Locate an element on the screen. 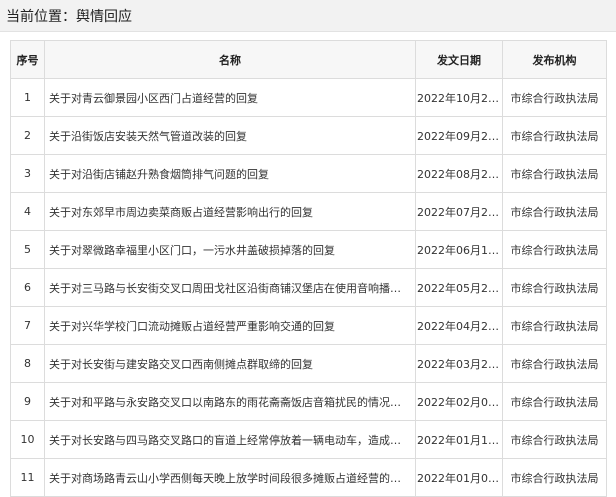  row-title-link: 关于对兴华学校门口流动摊贩占道经营严重影响交通的回复 is located at coordinates (192, 326).